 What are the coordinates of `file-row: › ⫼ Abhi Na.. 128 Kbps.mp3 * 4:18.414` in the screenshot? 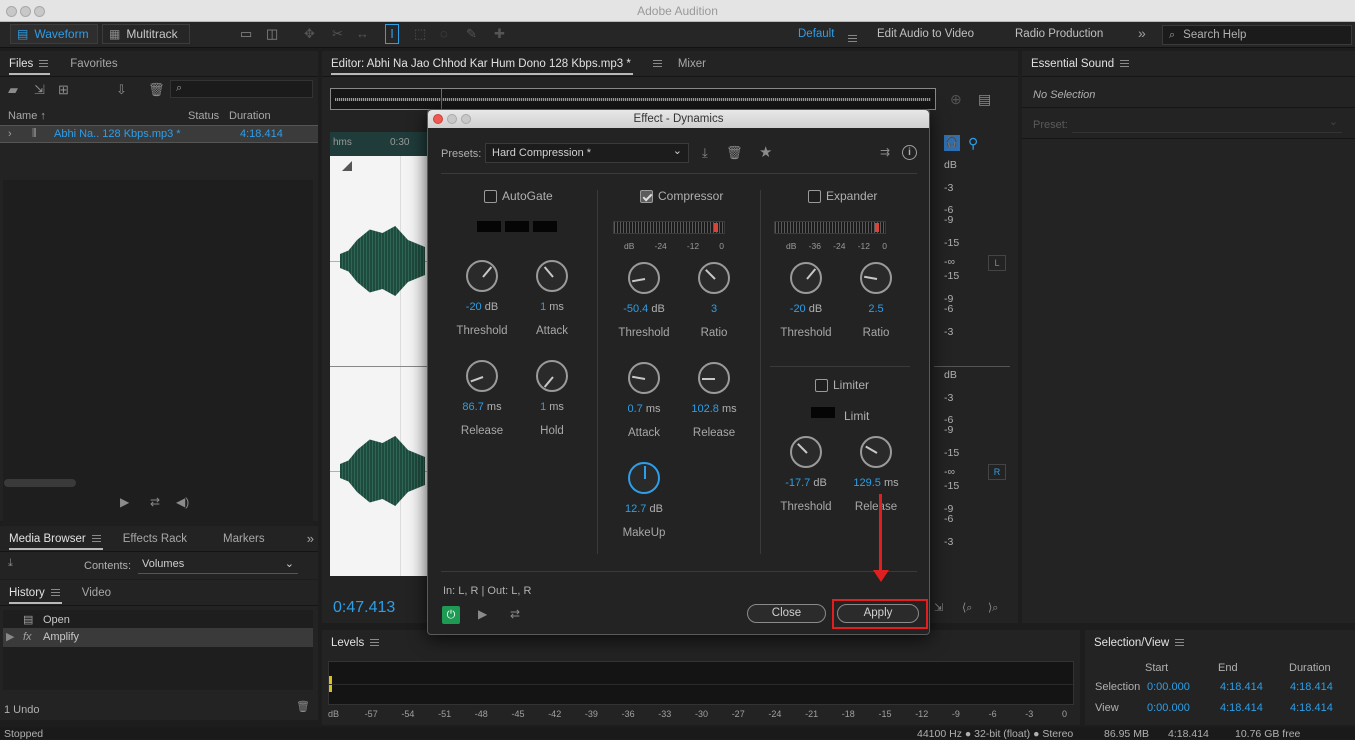 It's located at (159, 134).